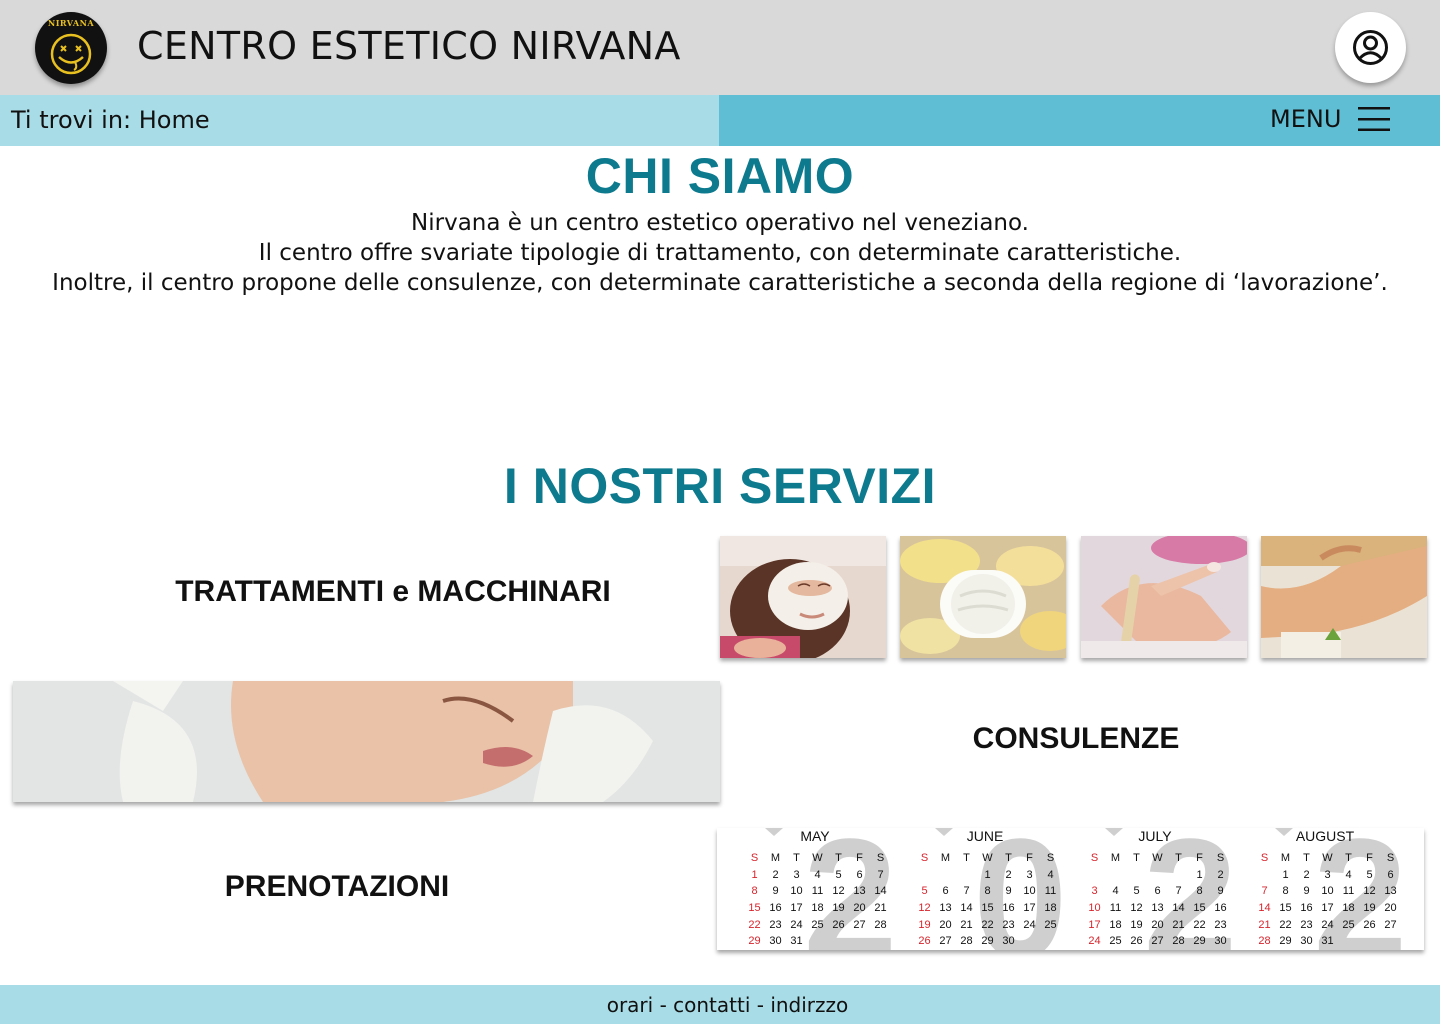 This screenshot has height=1024, width=1440. I want to click on consultation-banner-photo, so click(366, 741).